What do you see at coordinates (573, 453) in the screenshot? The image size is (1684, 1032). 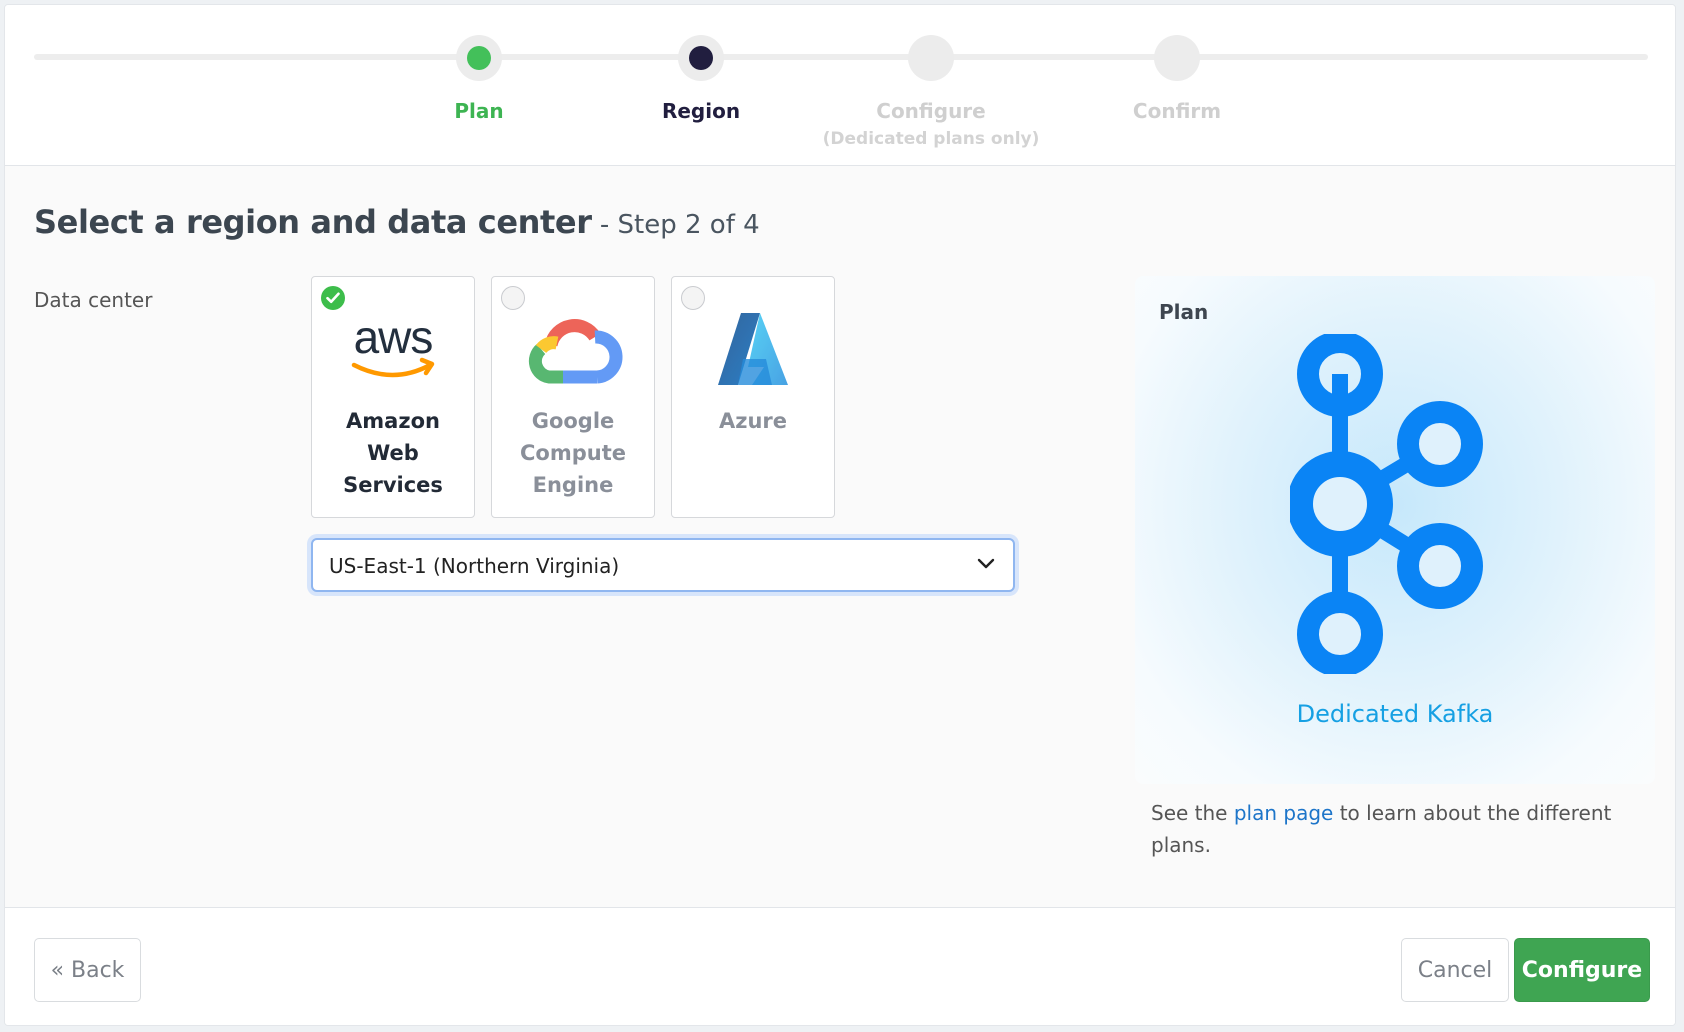 I see `provider-name: Google Compute Engine` at bounding box center [573, 453].